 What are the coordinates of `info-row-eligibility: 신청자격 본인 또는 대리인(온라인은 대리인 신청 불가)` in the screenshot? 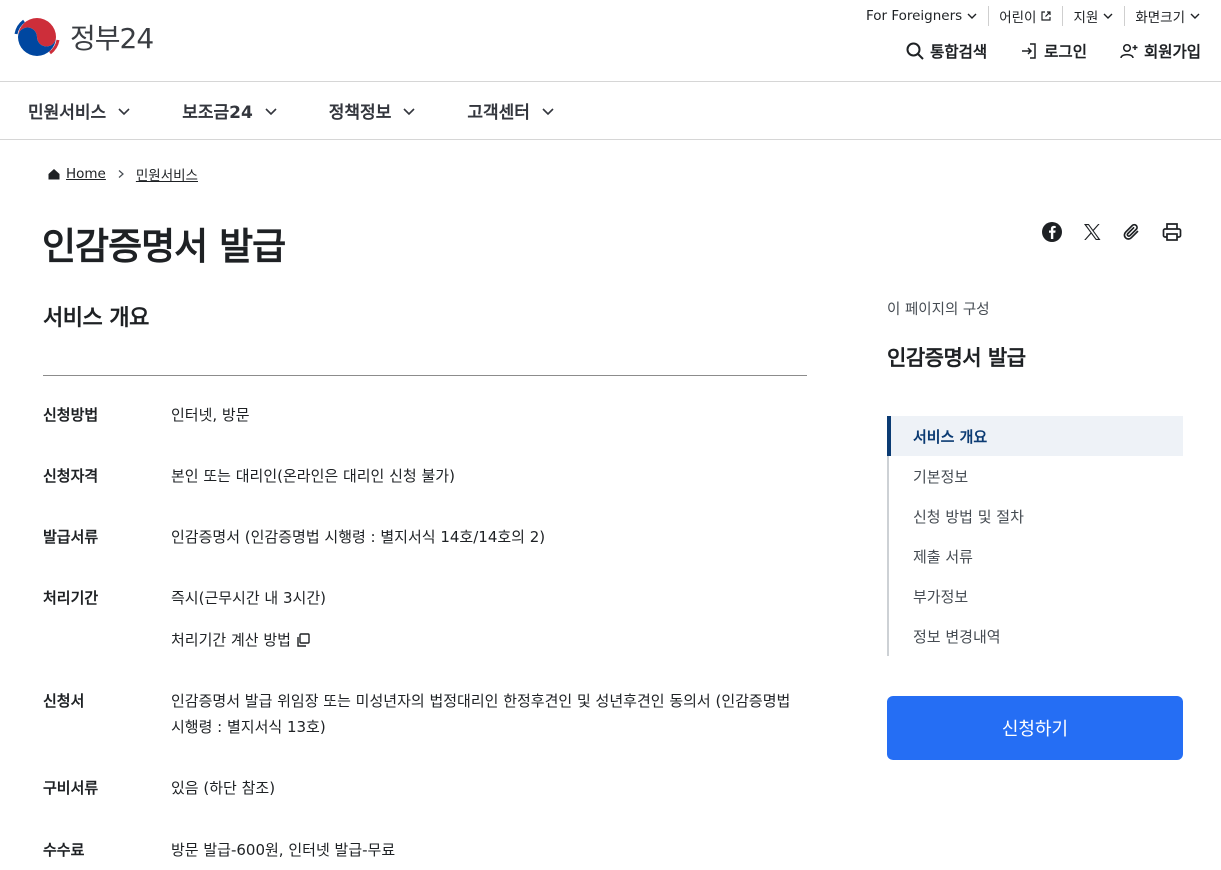 It's located at (425, 476).